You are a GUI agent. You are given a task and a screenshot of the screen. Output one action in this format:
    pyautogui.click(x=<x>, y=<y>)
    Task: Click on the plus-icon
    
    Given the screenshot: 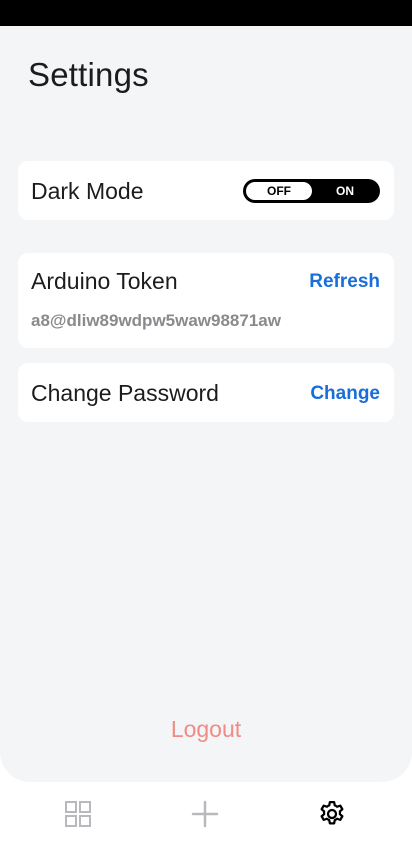 What is the action you would take?
    pyautogui.click(x=205, y=814)
    